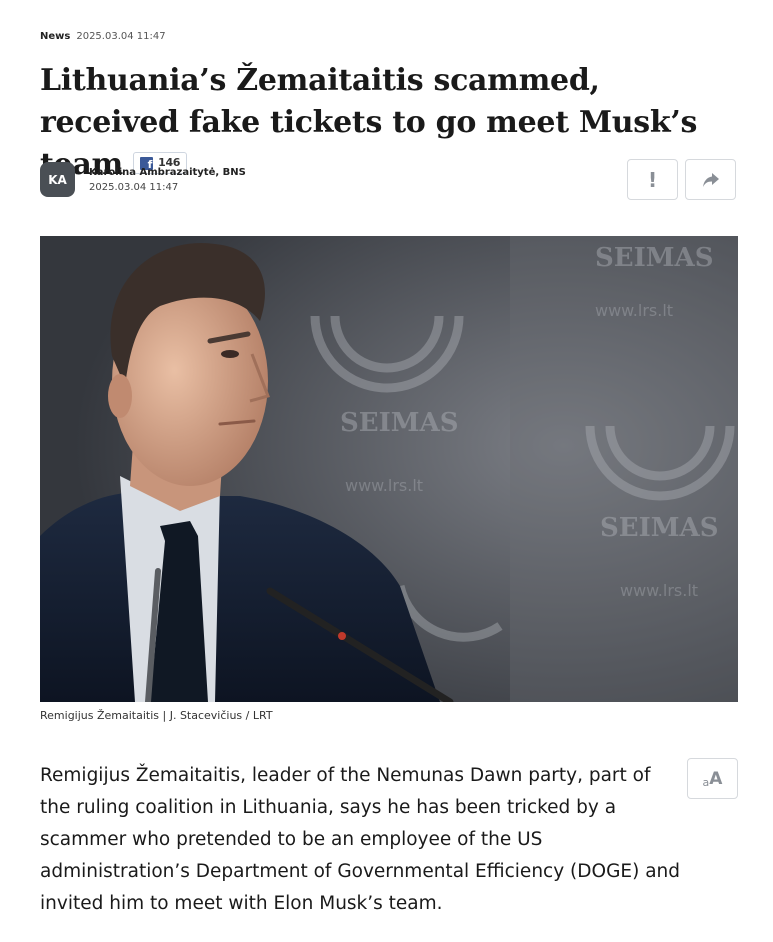 This screenshot has width=773, height=942. I want to click on author-name: Karolina Ambrazaitytė, BNS, so click(167, 172).